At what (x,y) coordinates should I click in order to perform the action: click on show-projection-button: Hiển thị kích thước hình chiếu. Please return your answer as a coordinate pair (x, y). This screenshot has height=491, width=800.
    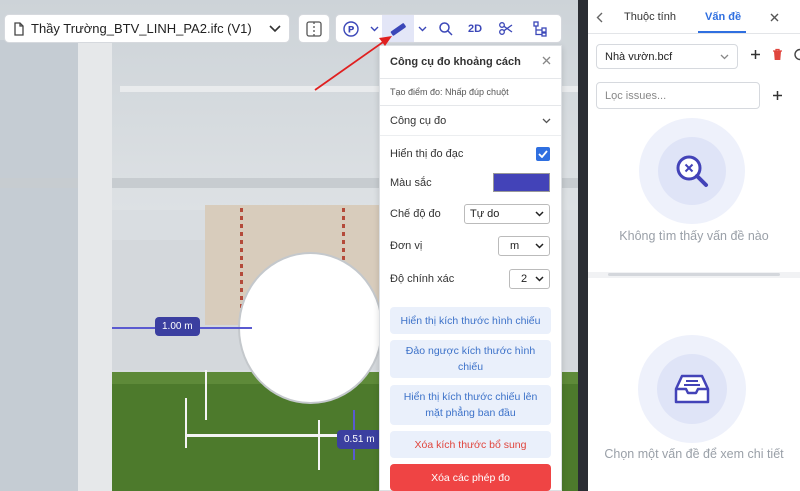
    Looking at the image, I should click on (470, 320).